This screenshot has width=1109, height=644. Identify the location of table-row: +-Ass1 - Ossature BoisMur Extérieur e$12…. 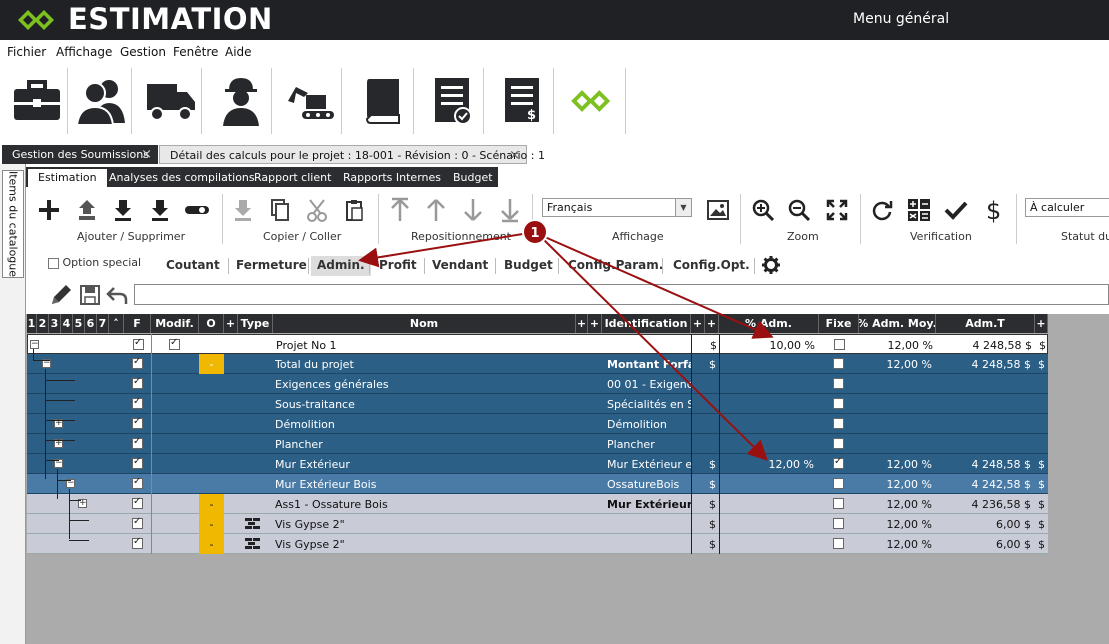
(537, 504).